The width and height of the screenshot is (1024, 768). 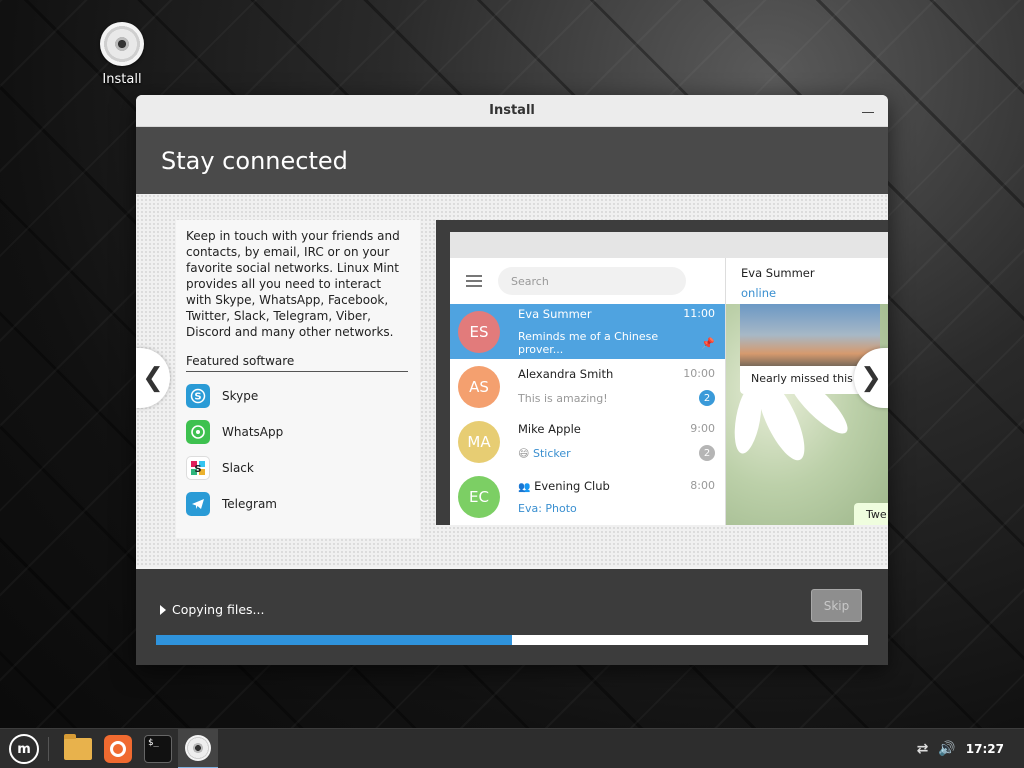 What do you see at coordinates (669, 245) in the screenshot?
I see `telegram-titlebar` at bounding box center [669, 245].